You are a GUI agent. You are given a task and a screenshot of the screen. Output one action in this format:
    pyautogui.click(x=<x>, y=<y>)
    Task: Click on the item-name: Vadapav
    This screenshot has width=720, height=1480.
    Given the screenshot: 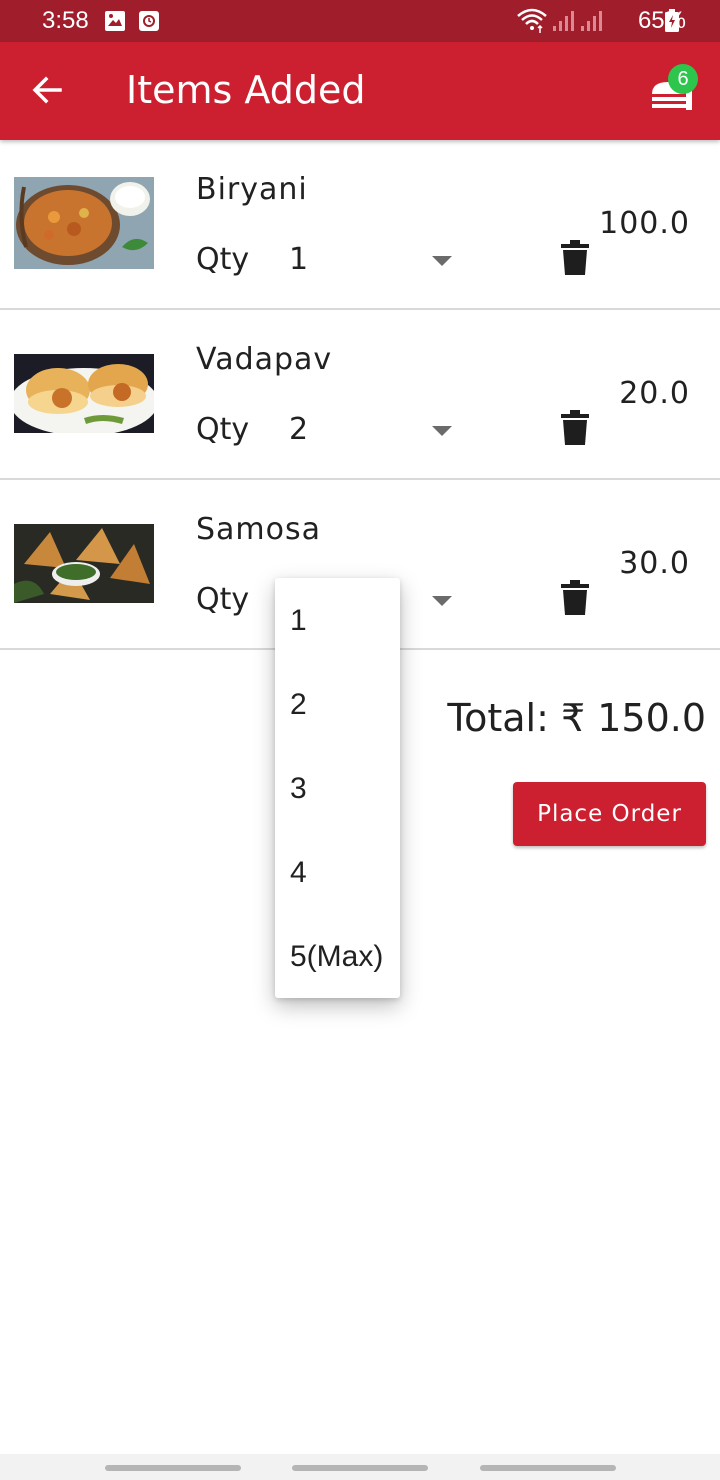 What is the action you would take?
    pyautogui.click(x=264, y=359)
    